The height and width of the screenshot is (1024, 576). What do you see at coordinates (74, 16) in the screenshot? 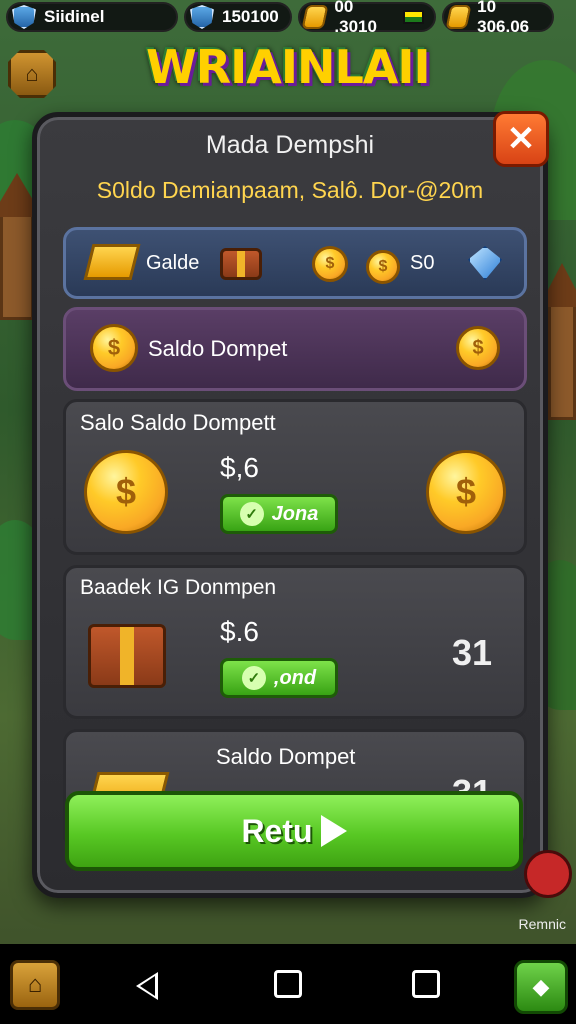
I see `player-name: Siidinel` at bounding box center [74, 16].